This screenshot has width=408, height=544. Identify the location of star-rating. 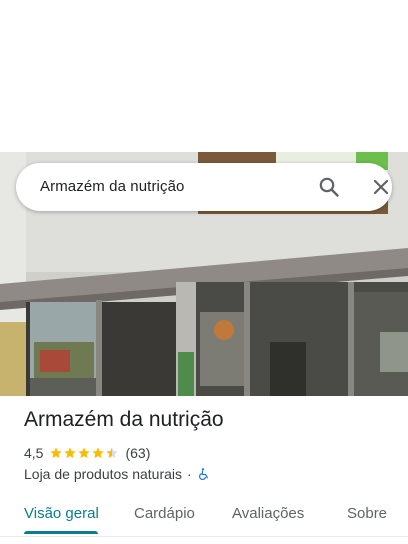
(84, 453).